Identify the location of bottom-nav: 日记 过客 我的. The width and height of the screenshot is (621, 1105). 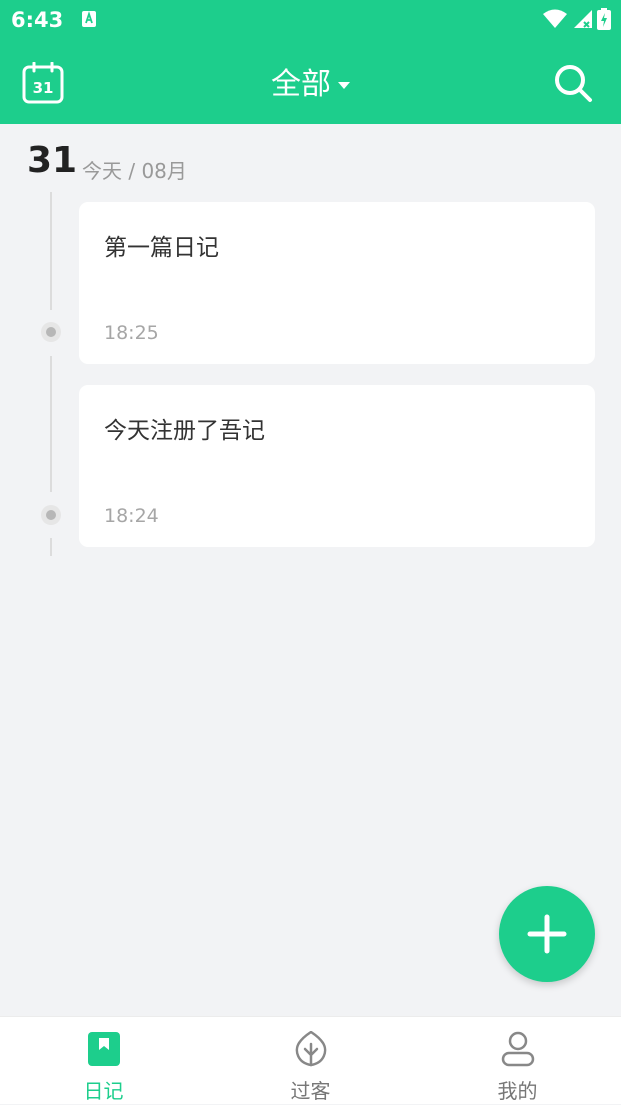
(310, 1060).